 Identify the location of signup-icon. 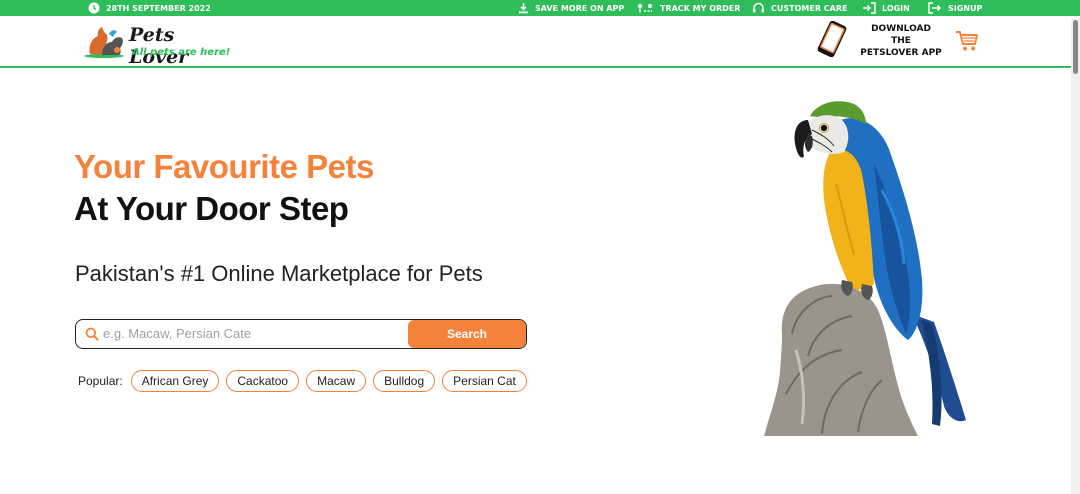
(935, 8).